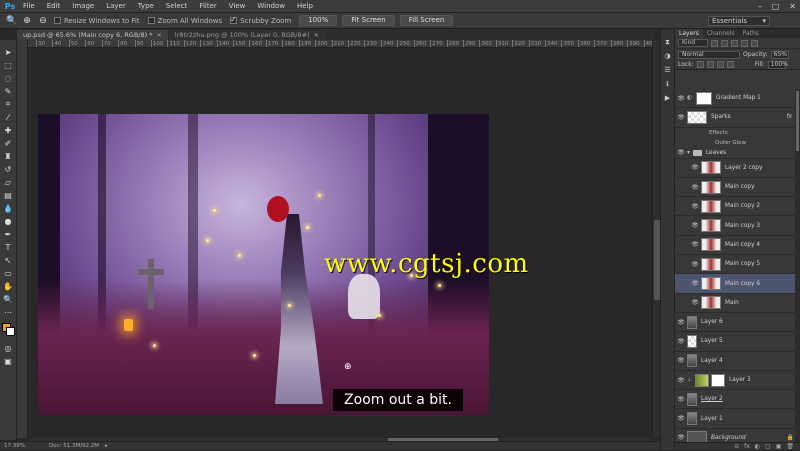 The width and height of the screenshot is (800, 451). Describe the element at coordinates (27, 21) in the screenshot. I see `zoom-in-icon: ⊕` at that location.